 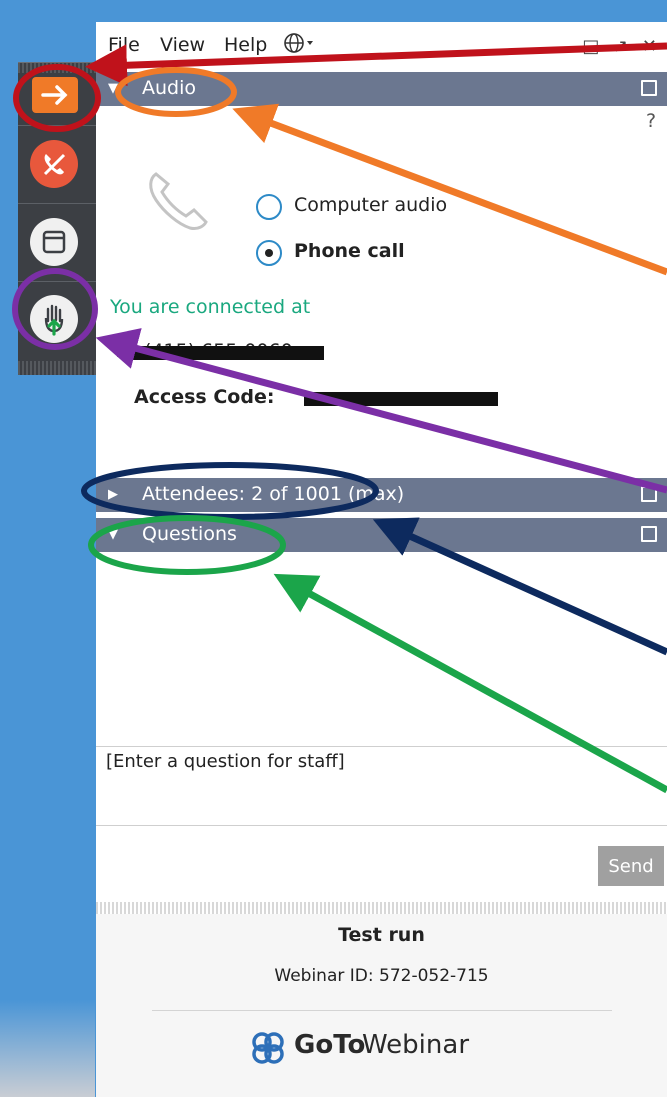 What do you see at coordinates (268, 1048) in the screenshot?
I see `gotowebinar-logo-icon` at bounding box center [268, 1048].